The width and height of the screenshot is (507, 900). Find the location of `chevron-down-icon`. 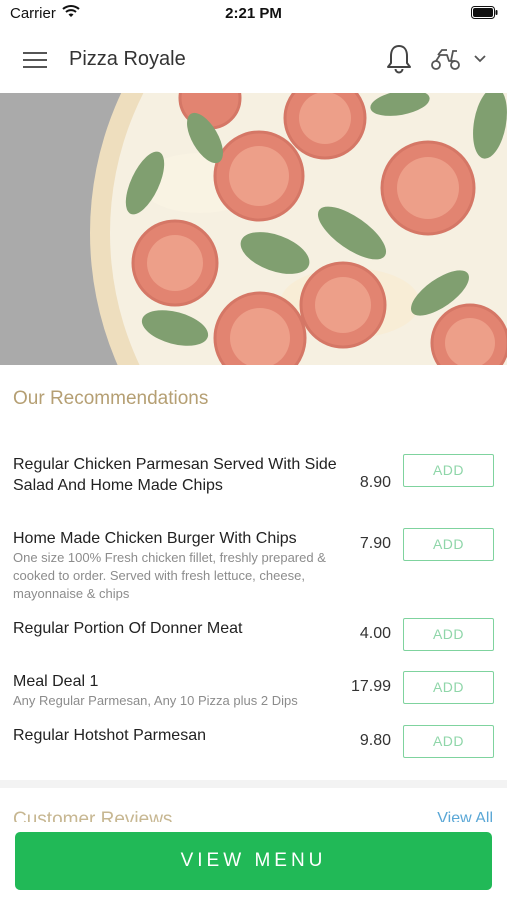

chevron-down-icon is located at coordinates (480, 59).